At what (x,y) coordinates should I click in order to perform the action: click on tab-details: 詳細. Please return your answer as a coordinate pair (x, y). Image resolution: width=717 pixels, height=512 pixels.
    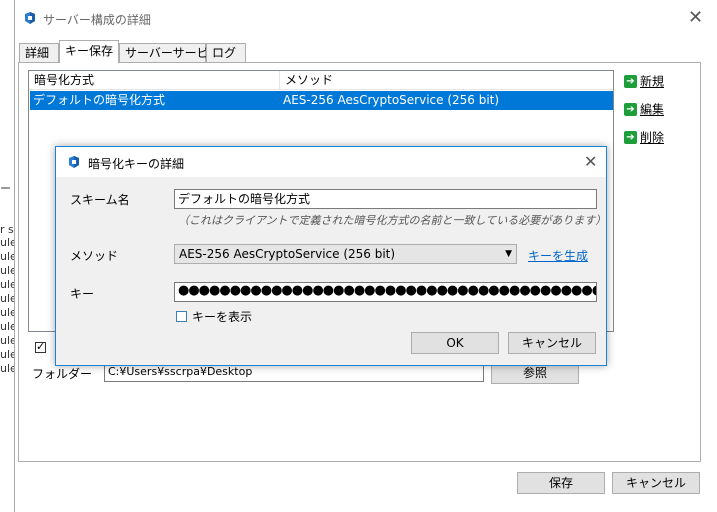
    Looking at the image, I should click on (39, 52).